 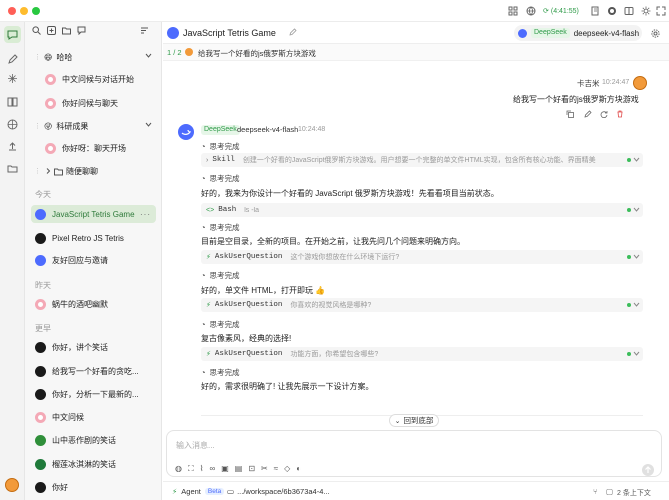 What do you see at coordinates (12, 168) in the screenshot?
I see `folder-icon` at bounding box center [12, 168].